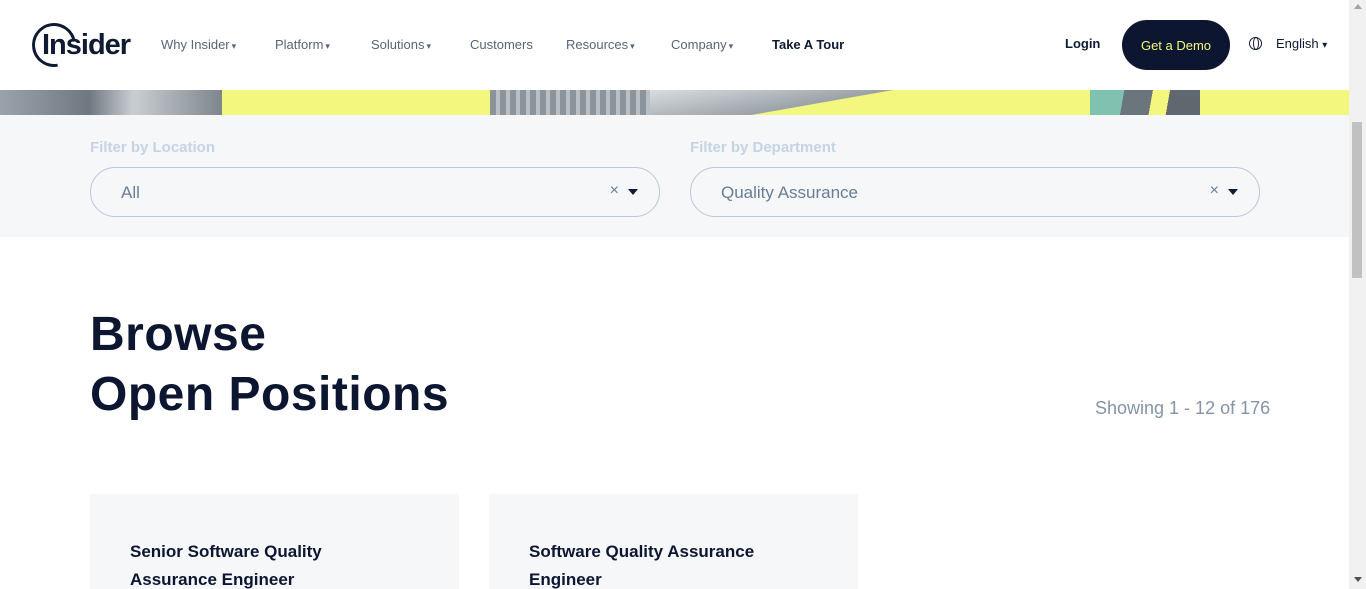 The height and width of the screenshot is (589, 1366). I want to click on page-title: Browse Open Positions, so click(269, 365).